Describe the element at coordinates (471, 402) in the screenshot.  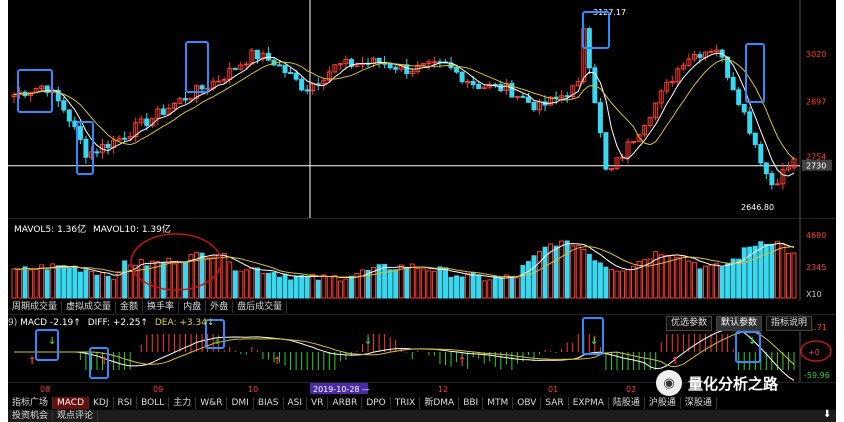
I see `indicator-tab-15: BBI` at that location.